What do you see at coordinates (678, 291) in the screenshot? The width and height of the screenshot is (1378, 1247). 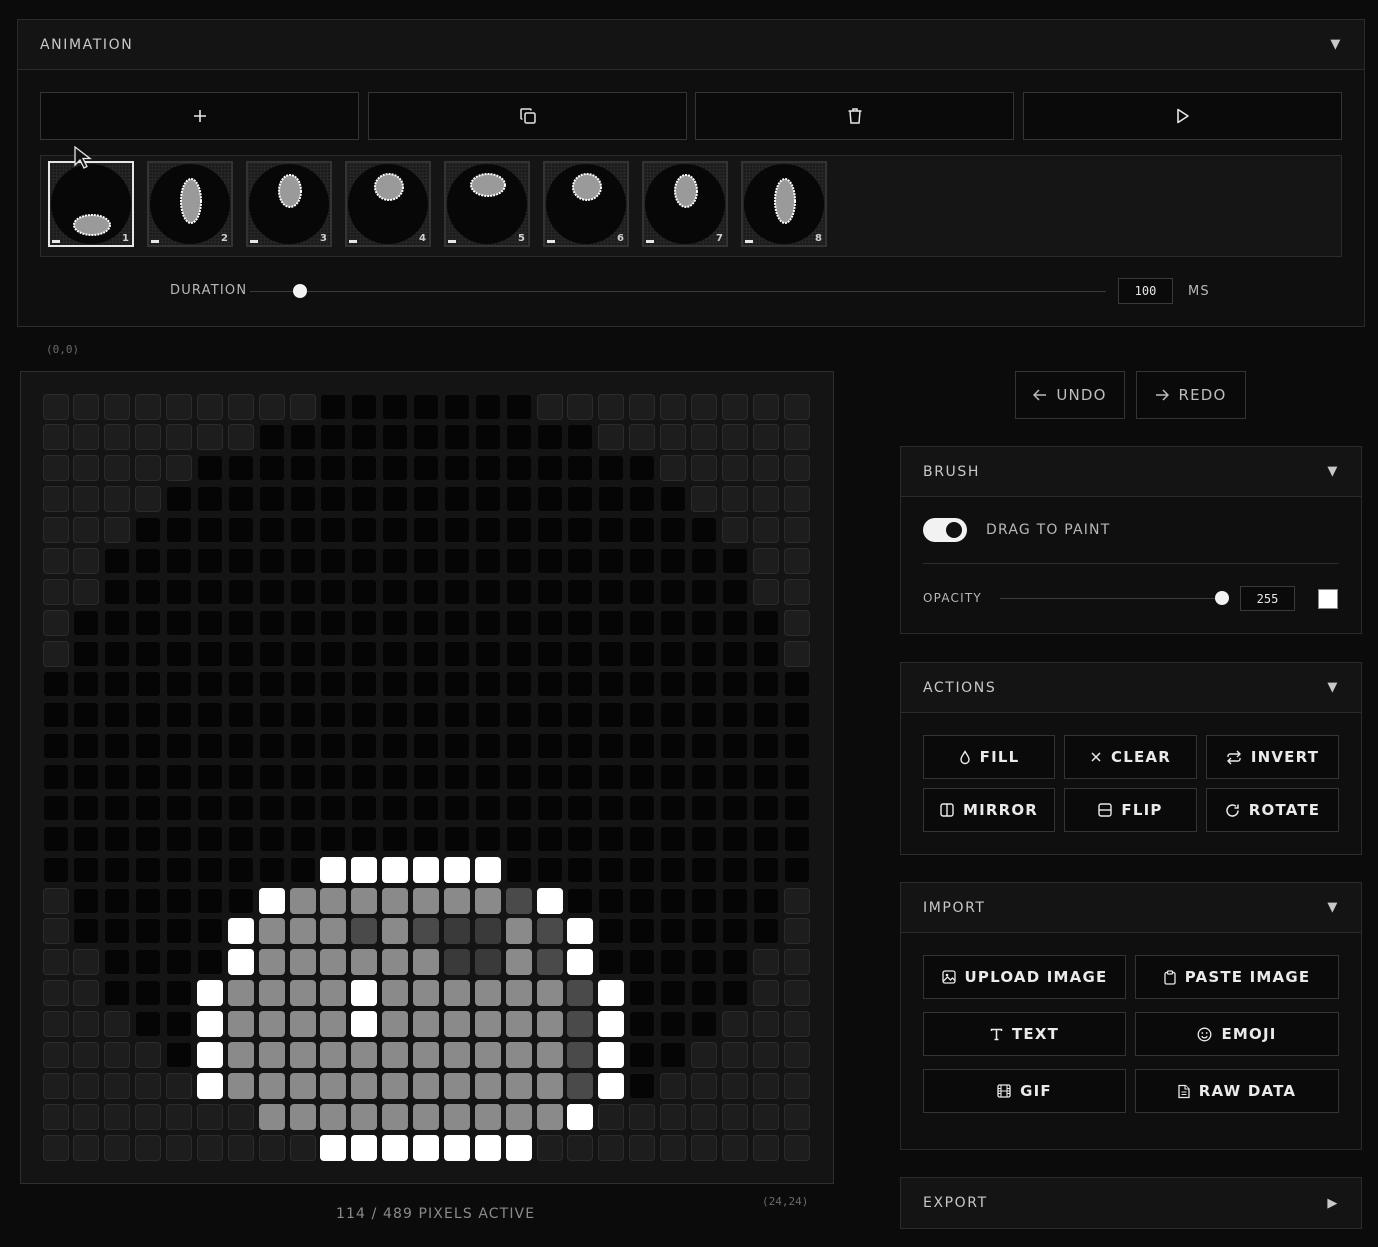 I see `duration-slider` at bounding box center [678, 291].